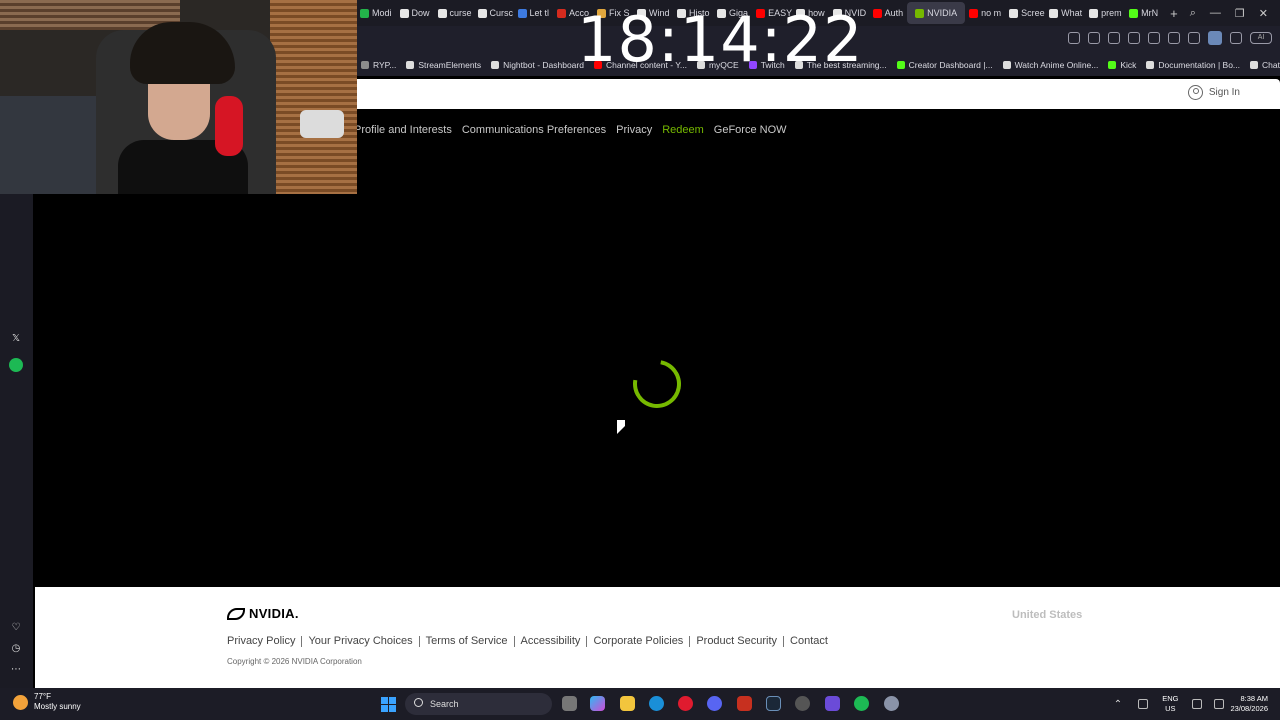 The image size is (1280, 720). What do you see at coordinates (1111, 13) in the screenshot?
I see `tab-label: prem` at bounding box center [1111, 13].